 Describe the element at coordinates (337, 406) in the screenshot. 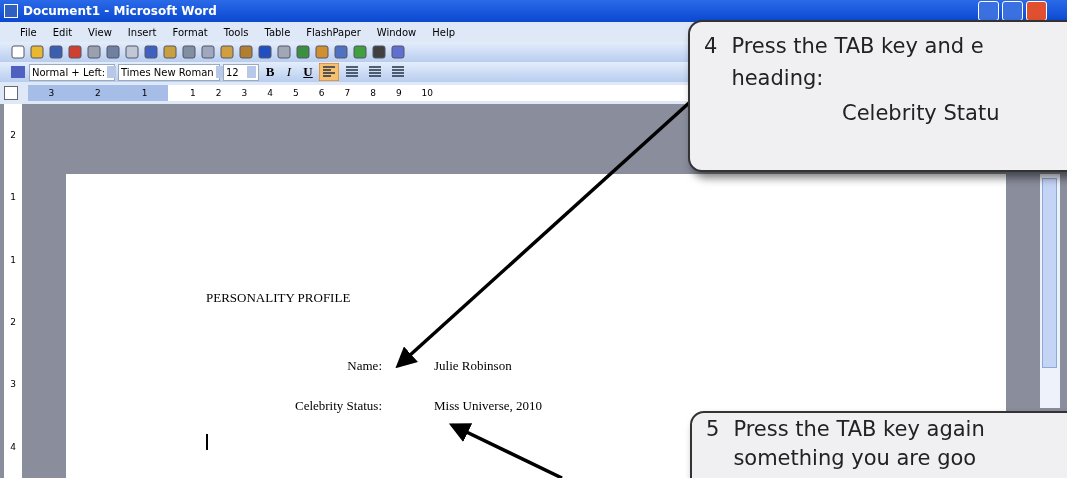

I see `field-label: Celebrity Status:` at that location.